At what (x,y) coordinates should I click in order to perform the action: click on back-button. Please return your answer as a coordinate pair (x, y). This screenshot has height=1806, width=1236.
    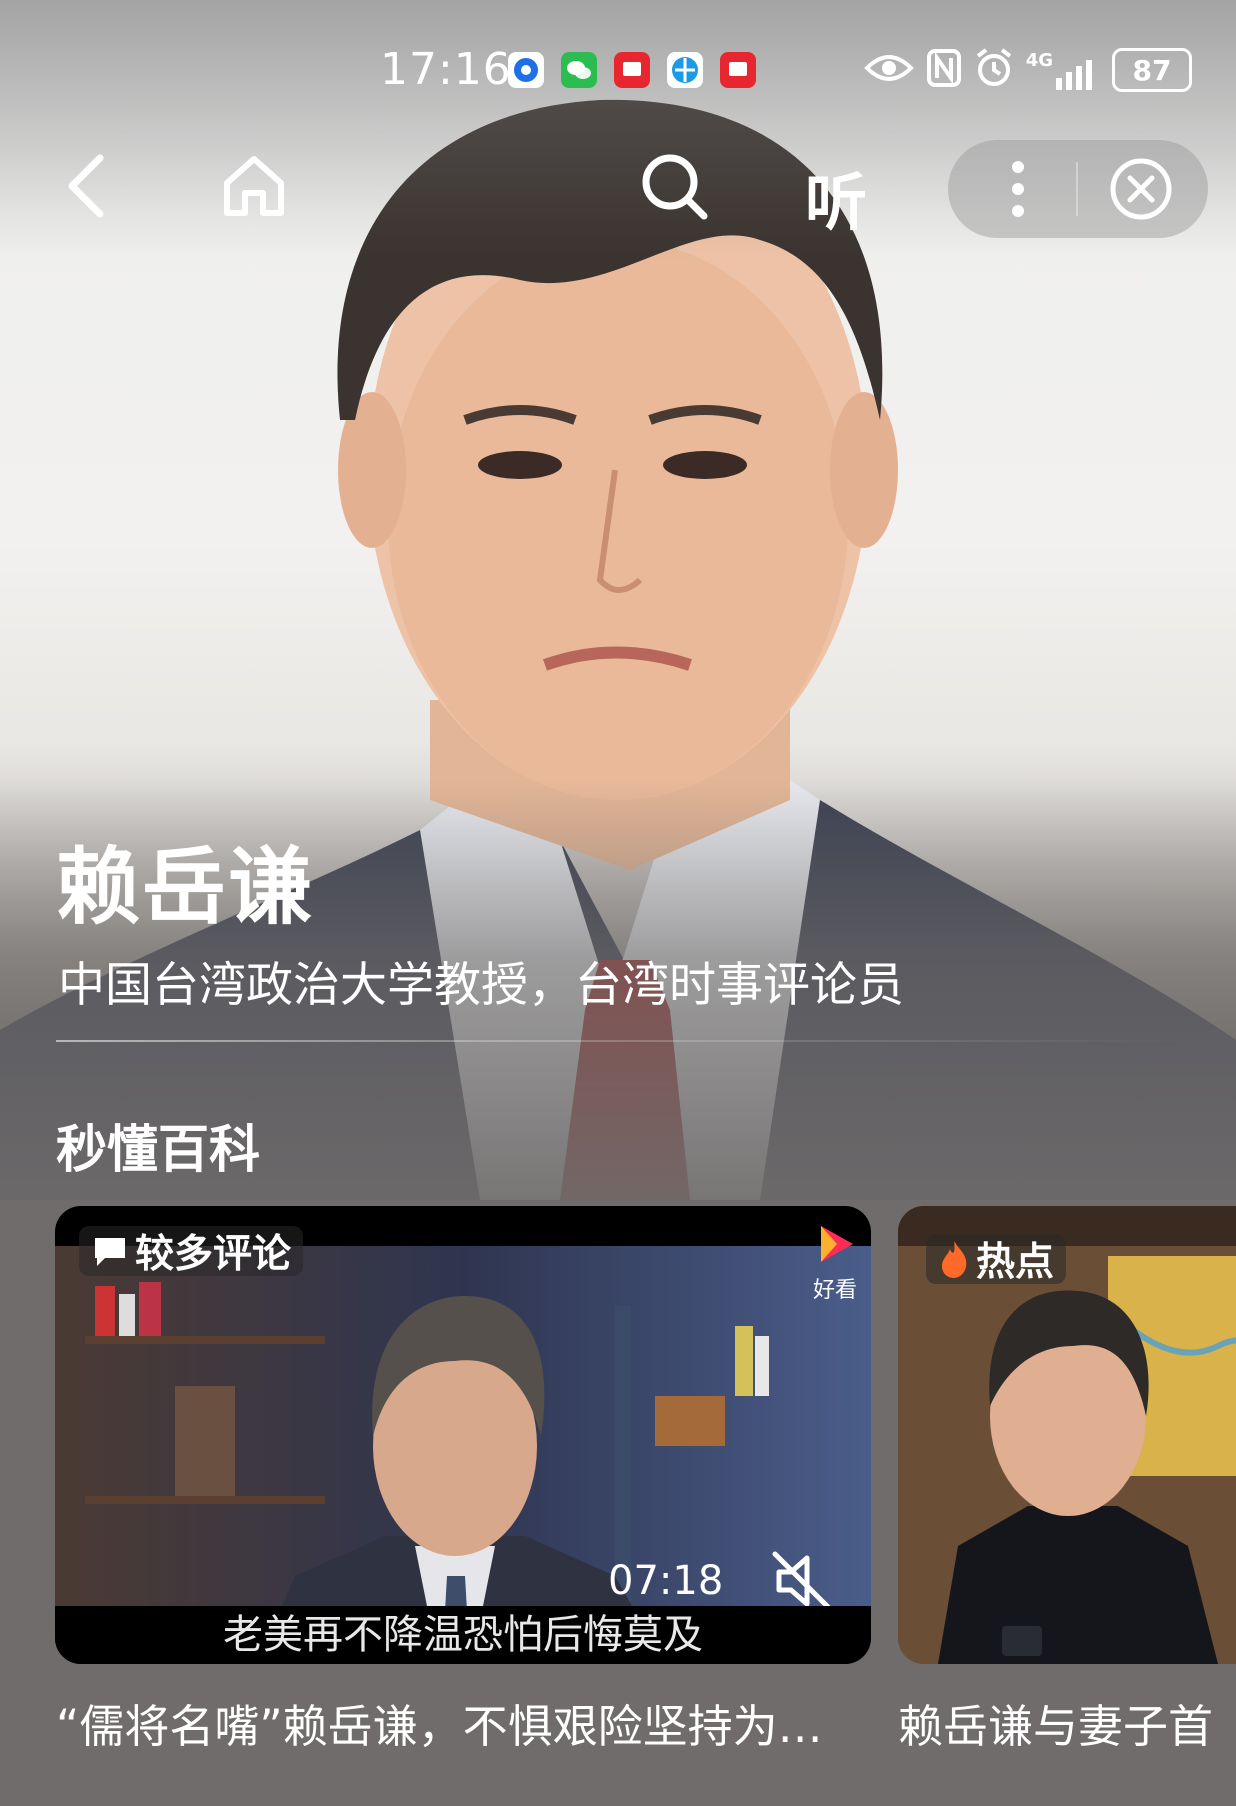
    Looking at the image, I should click on (88, 186).